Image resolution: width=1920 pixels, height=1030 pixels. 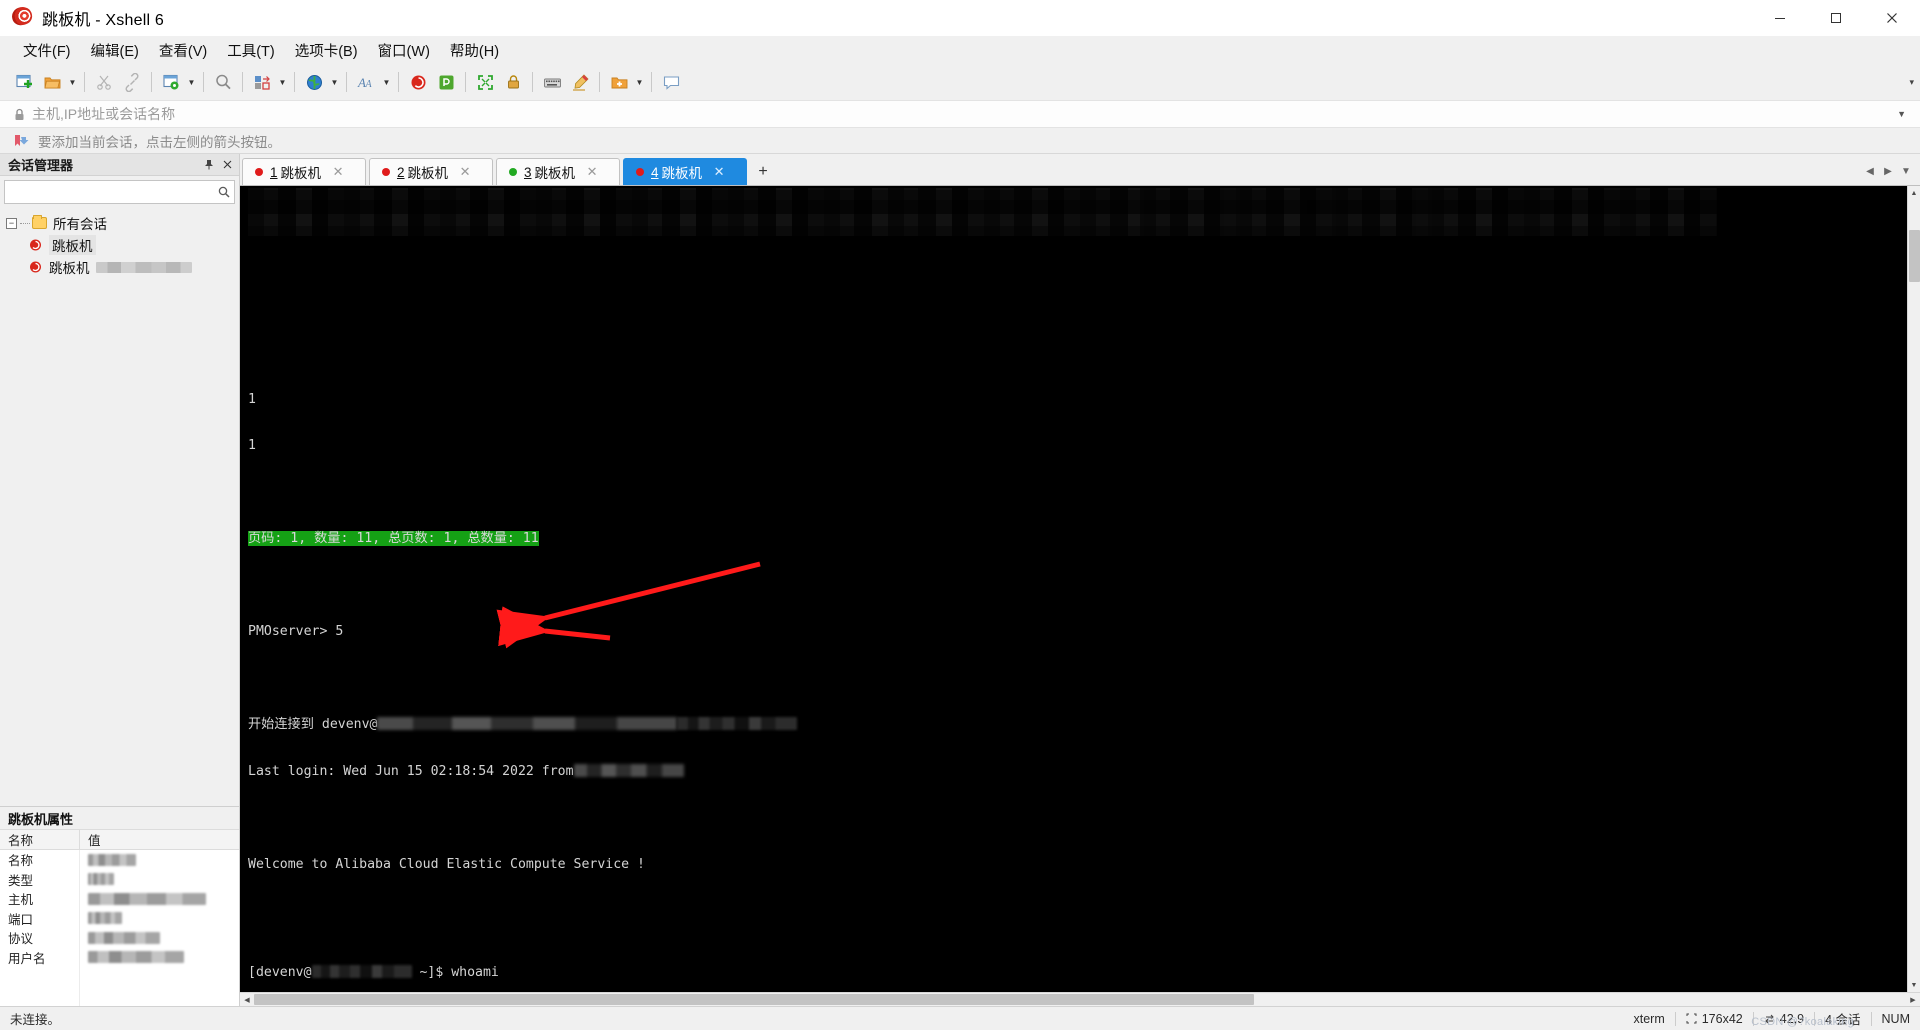 What do you see at coordinates (1802, 1022) in the screenshot?
I see `watermark: CSDN @?koalaking` at bounding box center [1802, 1022].